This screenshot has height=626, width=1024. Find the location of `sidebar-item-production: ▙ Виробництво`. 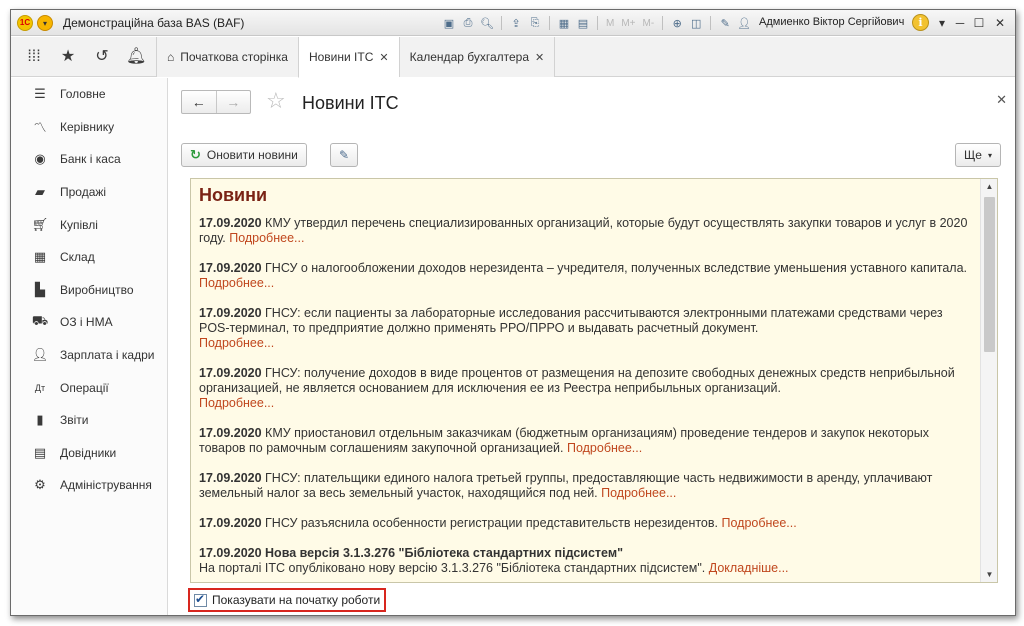

sidebar-item-production: ▙ Виробництво is located at coordinates (89, 290).